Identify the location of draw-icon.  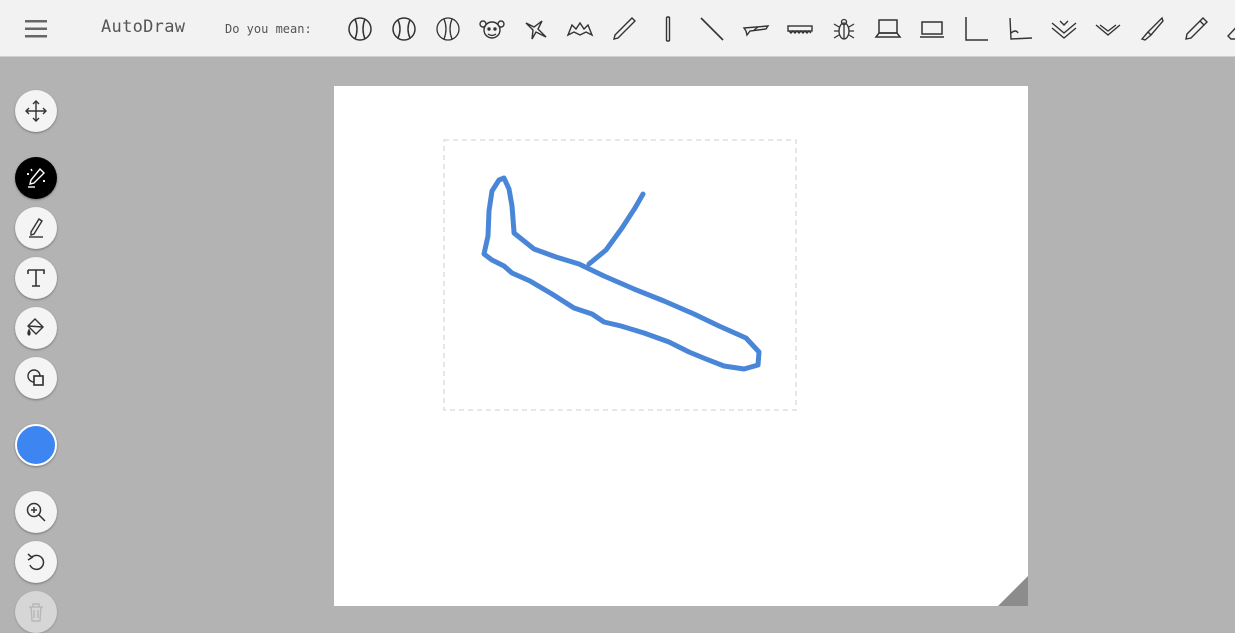
(36, 228).